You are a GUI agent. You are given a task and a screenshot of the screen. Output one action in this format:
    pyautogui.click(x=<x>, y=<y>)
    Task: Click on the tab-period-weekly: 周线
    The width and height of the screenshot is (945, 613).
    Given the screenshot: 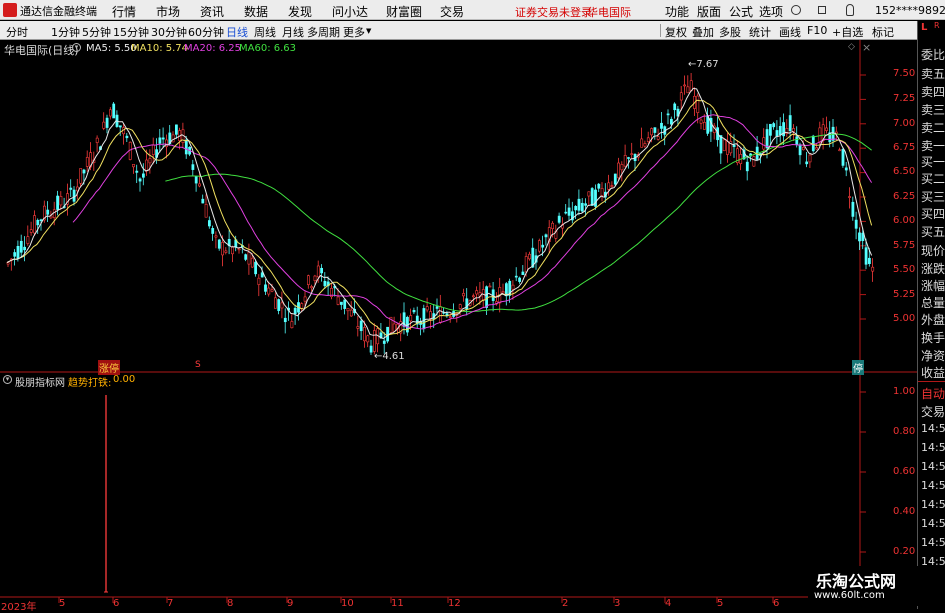 What is the action you would take?
    pyautogui.click(x=265, y=32)
    